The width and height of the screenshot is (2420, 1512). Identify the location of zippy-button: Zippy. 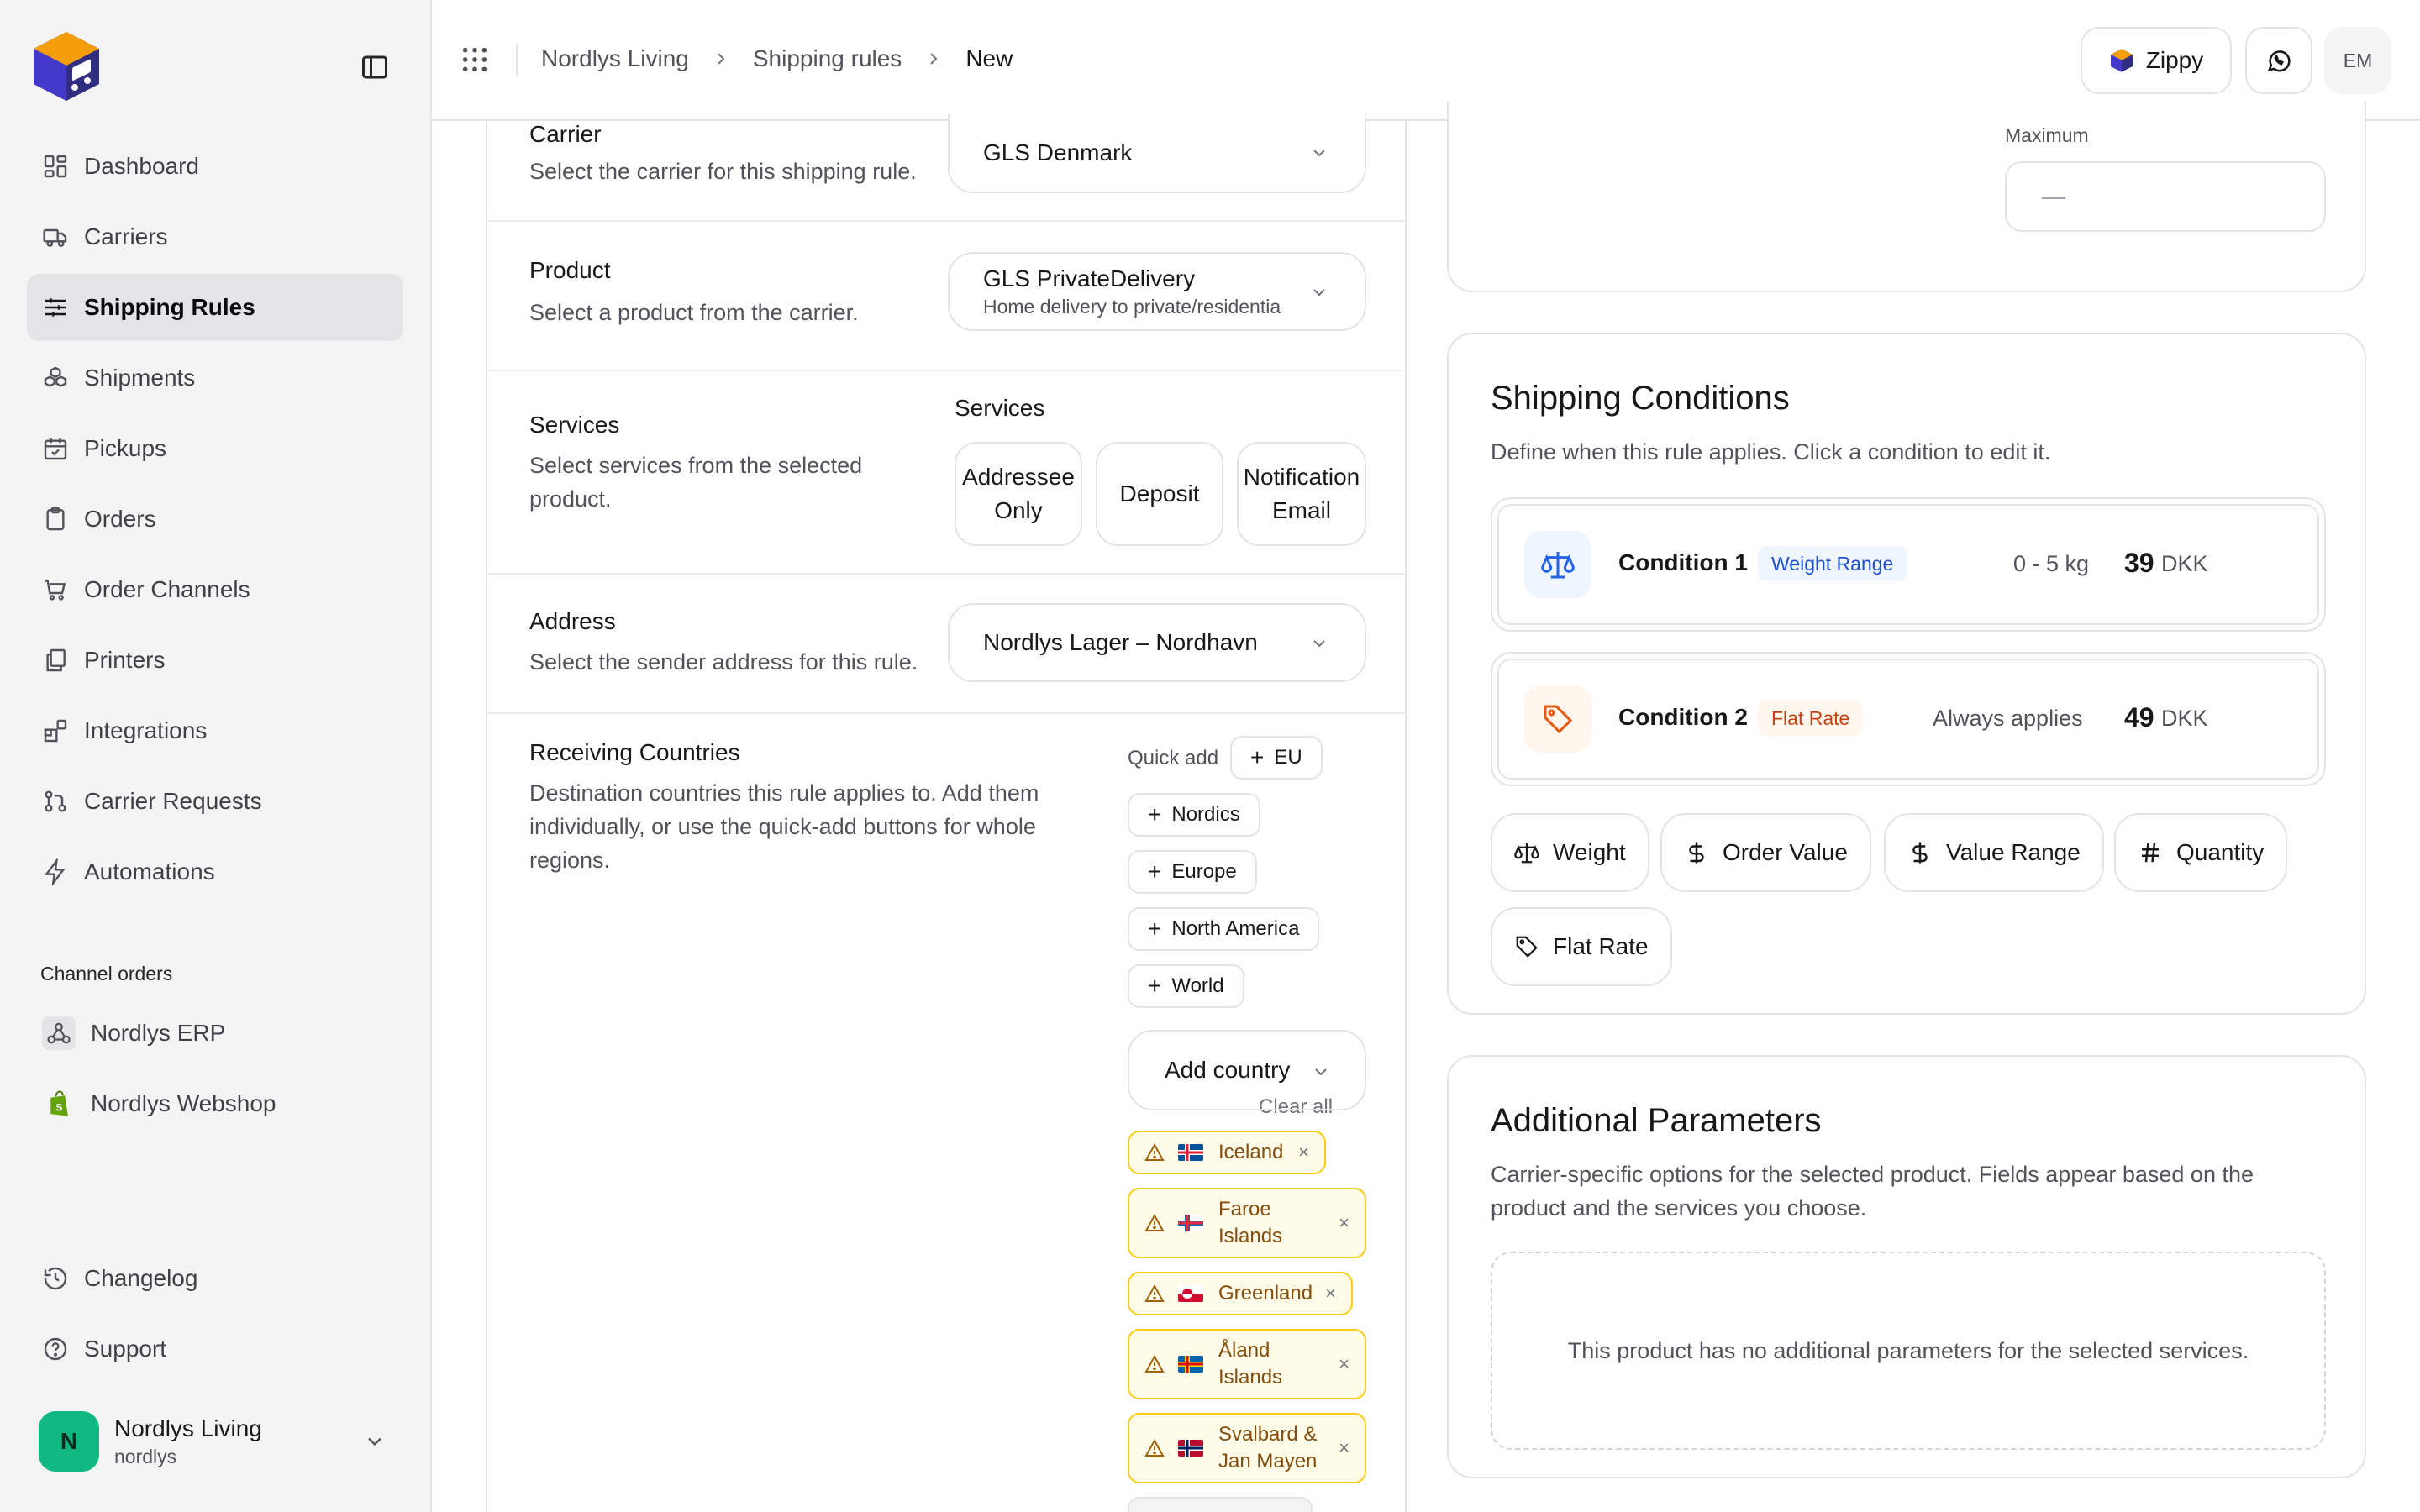
(2156, 60).